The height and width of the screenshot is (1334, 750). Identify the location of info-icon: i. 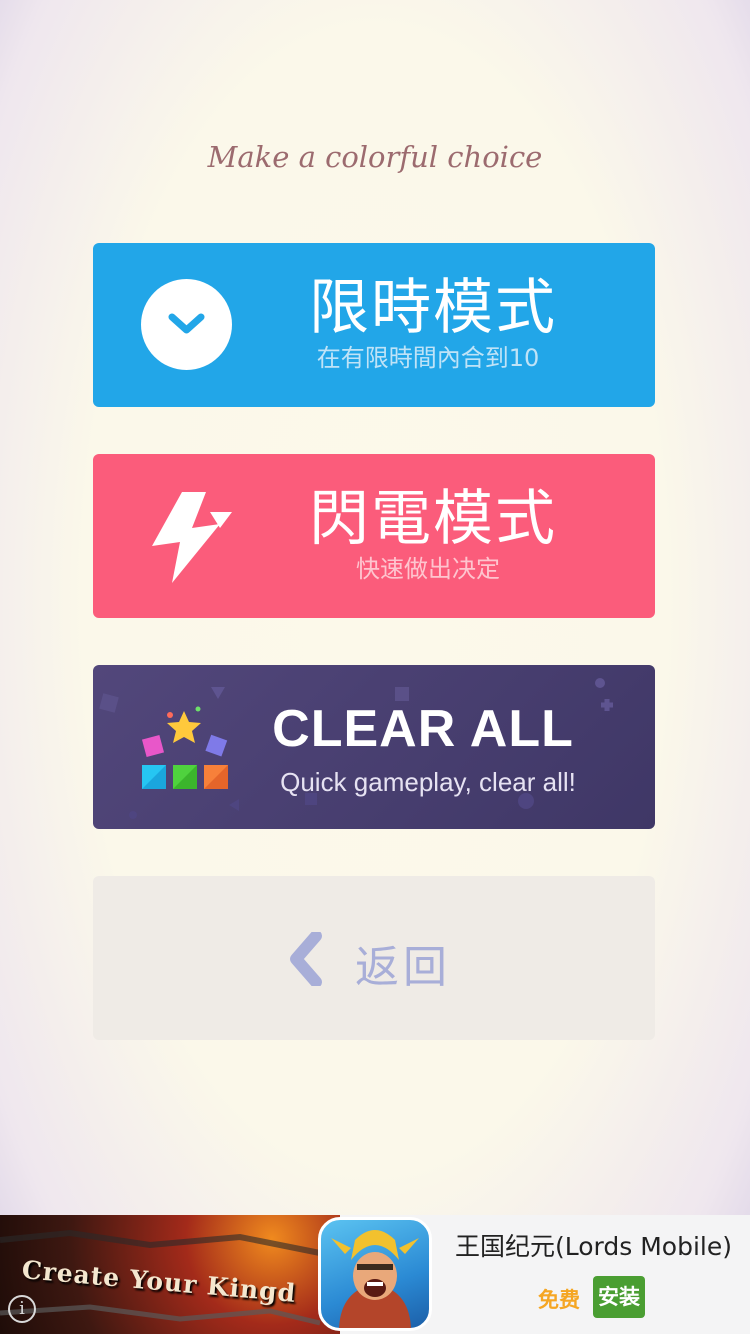
(22, 1309).